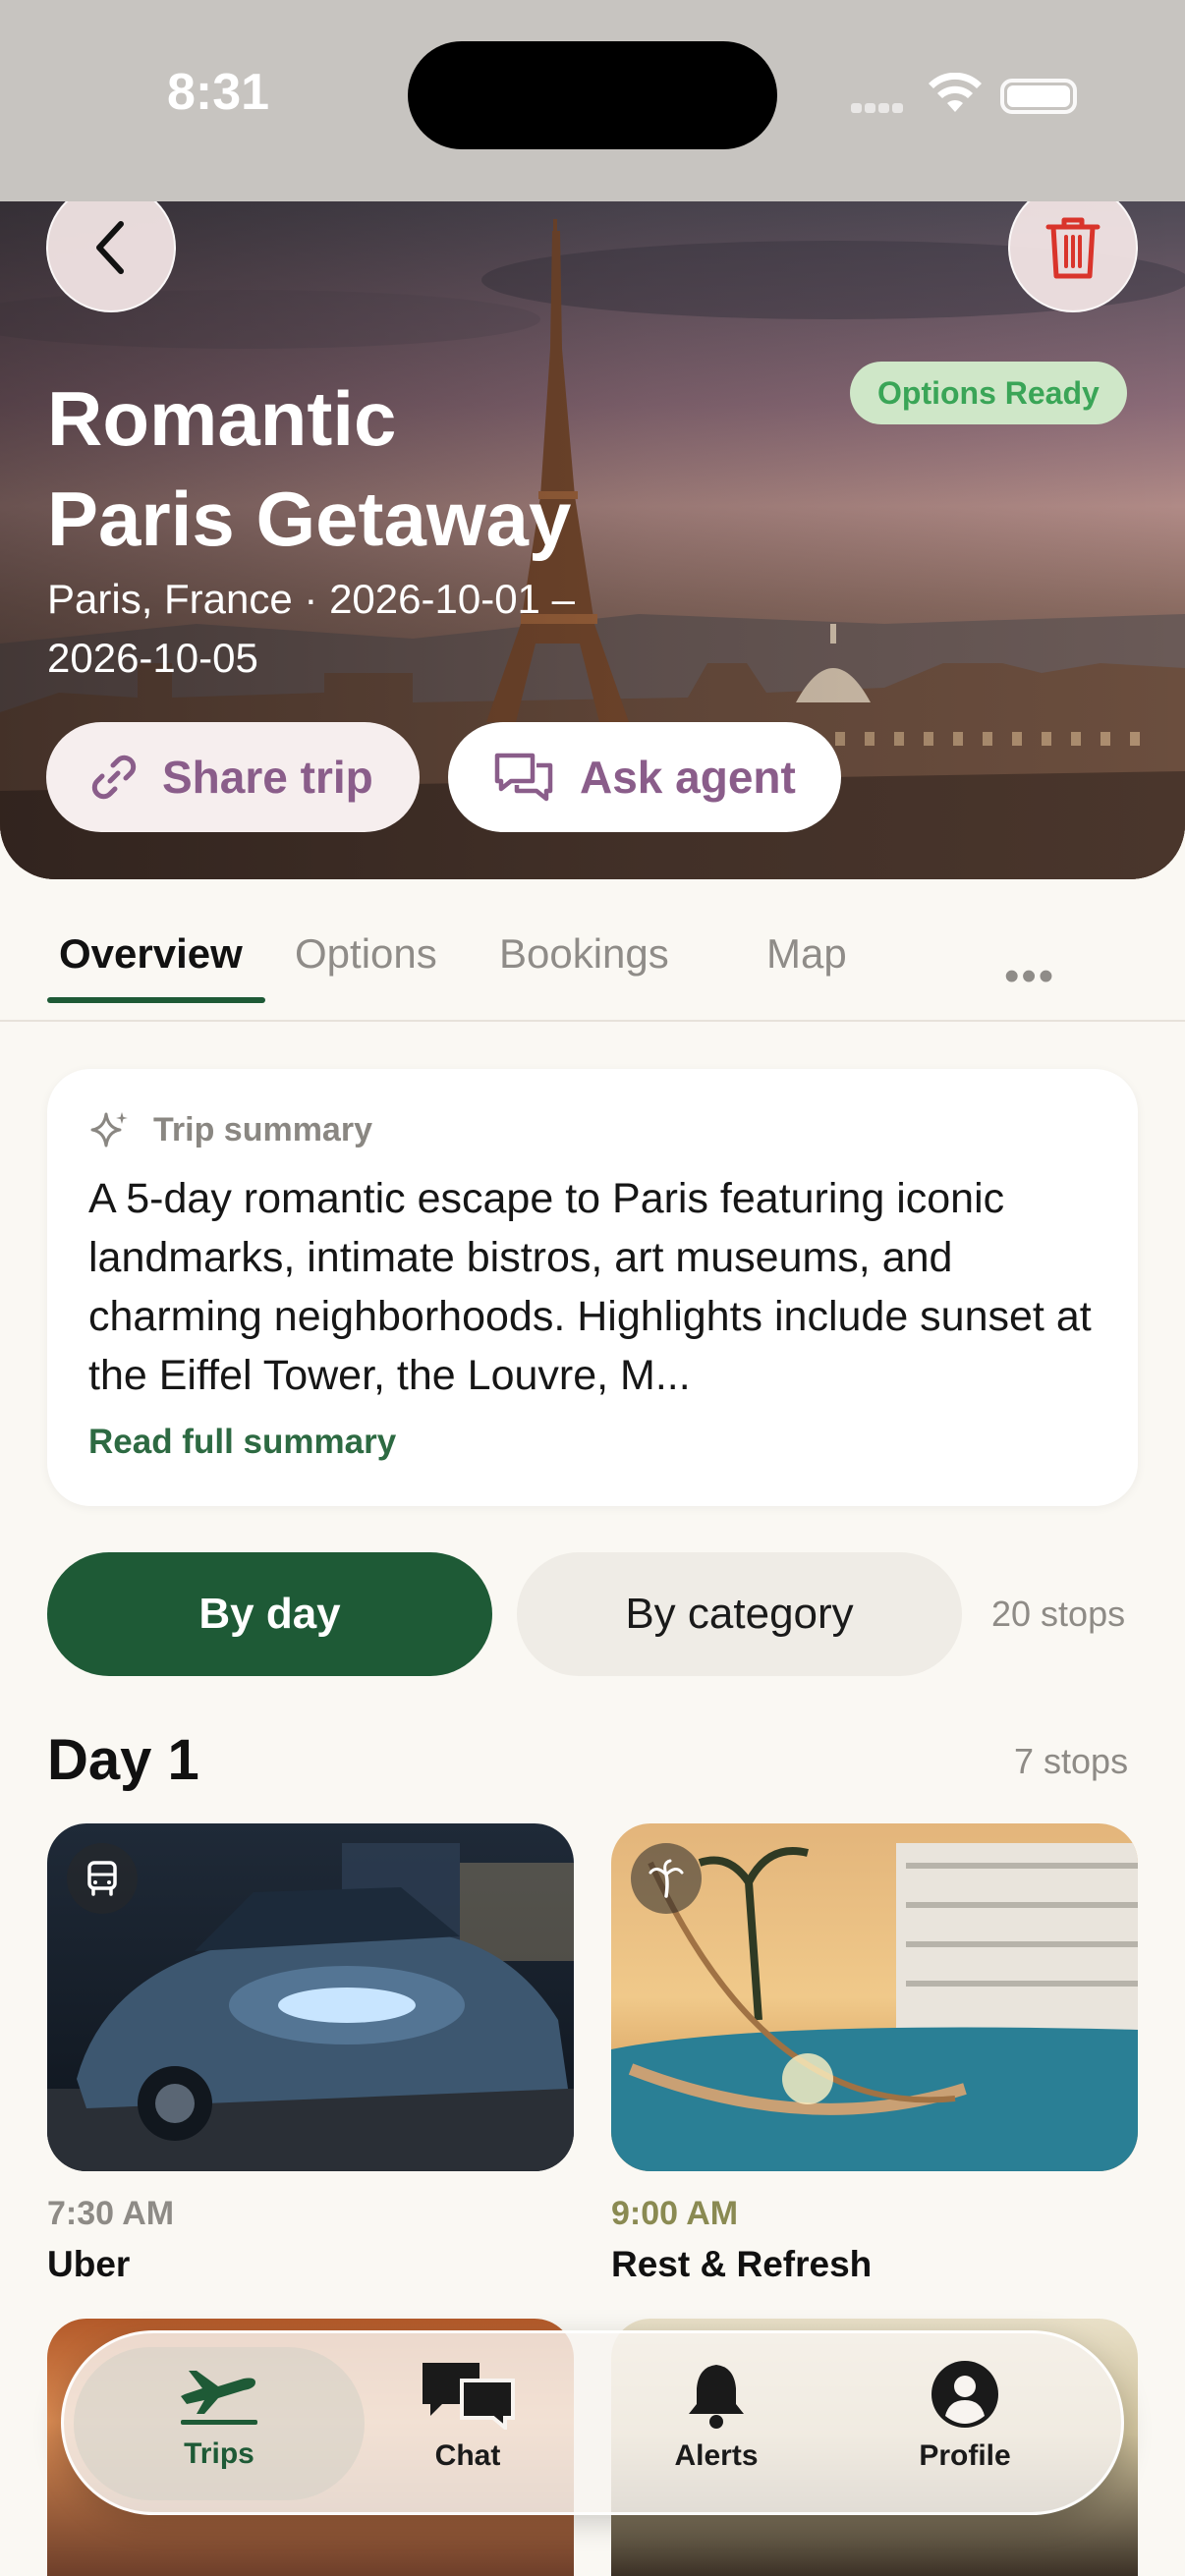 This screenshot has width=1185, height=2576. Describe the element at coordinates (717, 2397) in the screenshot. I see `bell-icon` at that location.